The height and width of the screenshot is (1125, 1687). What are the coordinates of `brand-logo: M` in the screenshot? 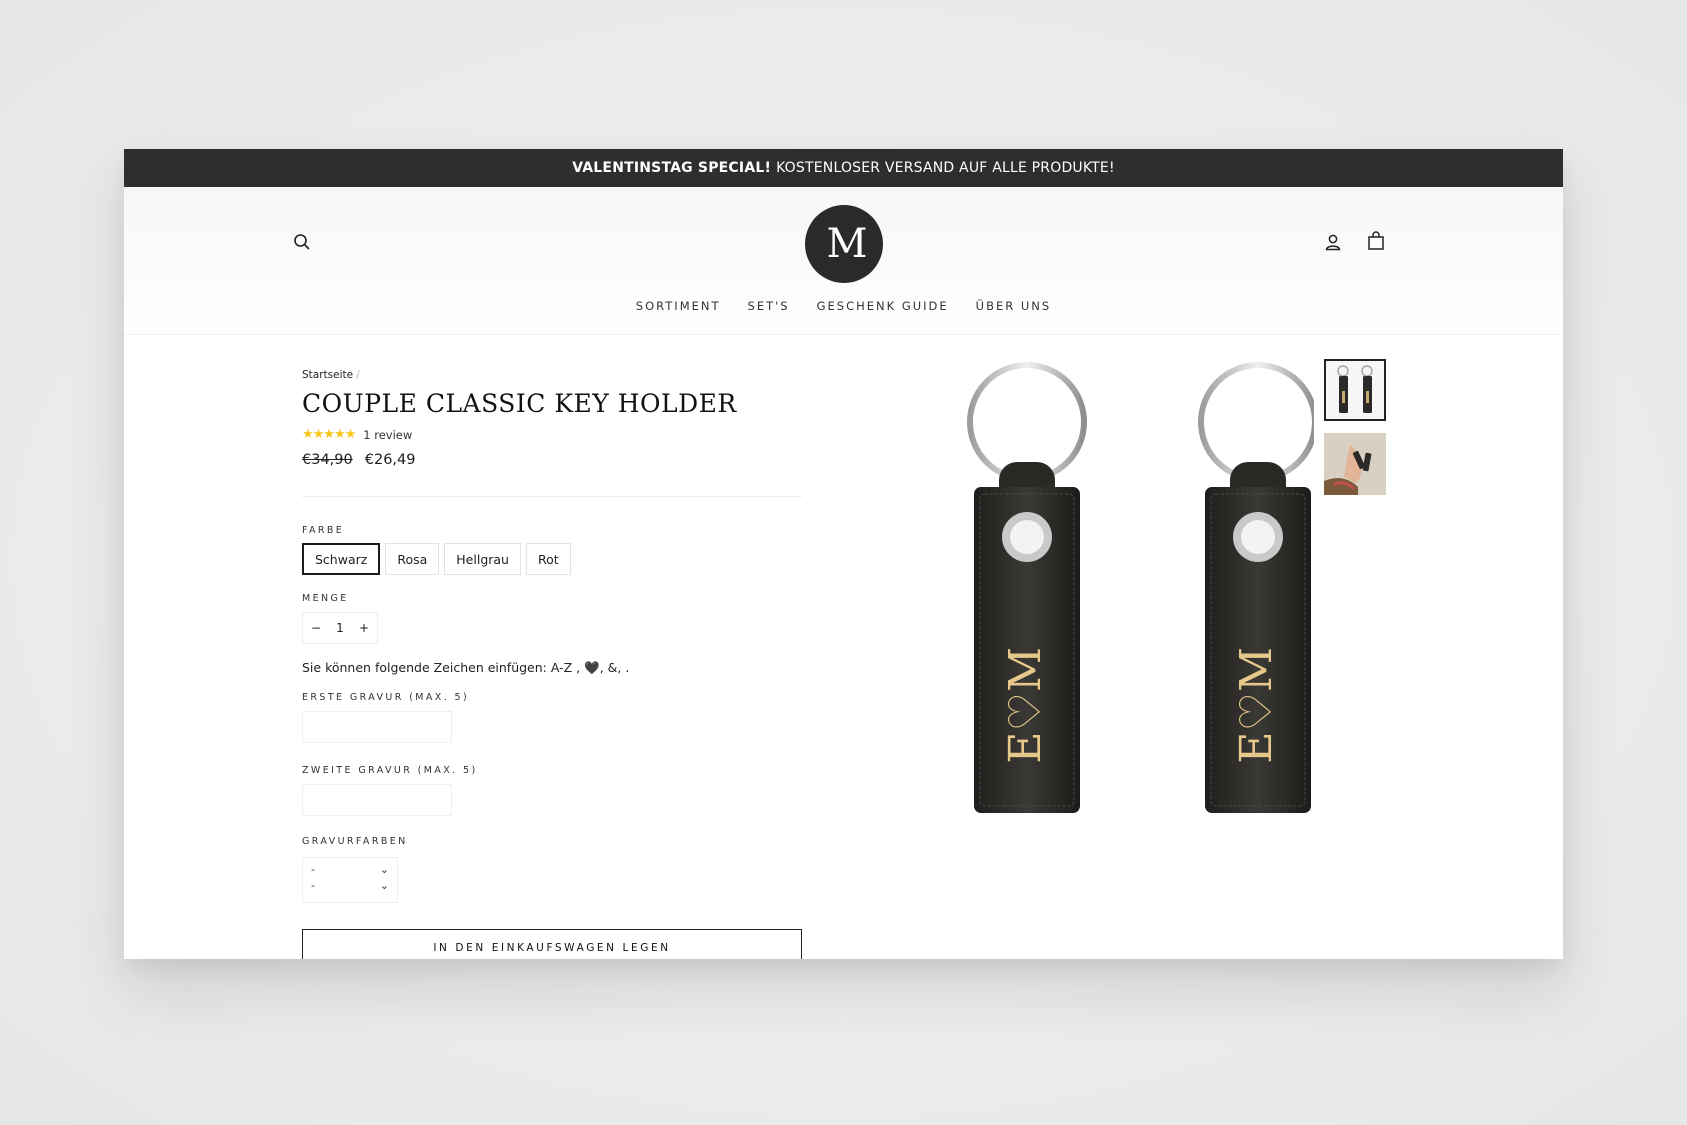 It's located at (844, 244).